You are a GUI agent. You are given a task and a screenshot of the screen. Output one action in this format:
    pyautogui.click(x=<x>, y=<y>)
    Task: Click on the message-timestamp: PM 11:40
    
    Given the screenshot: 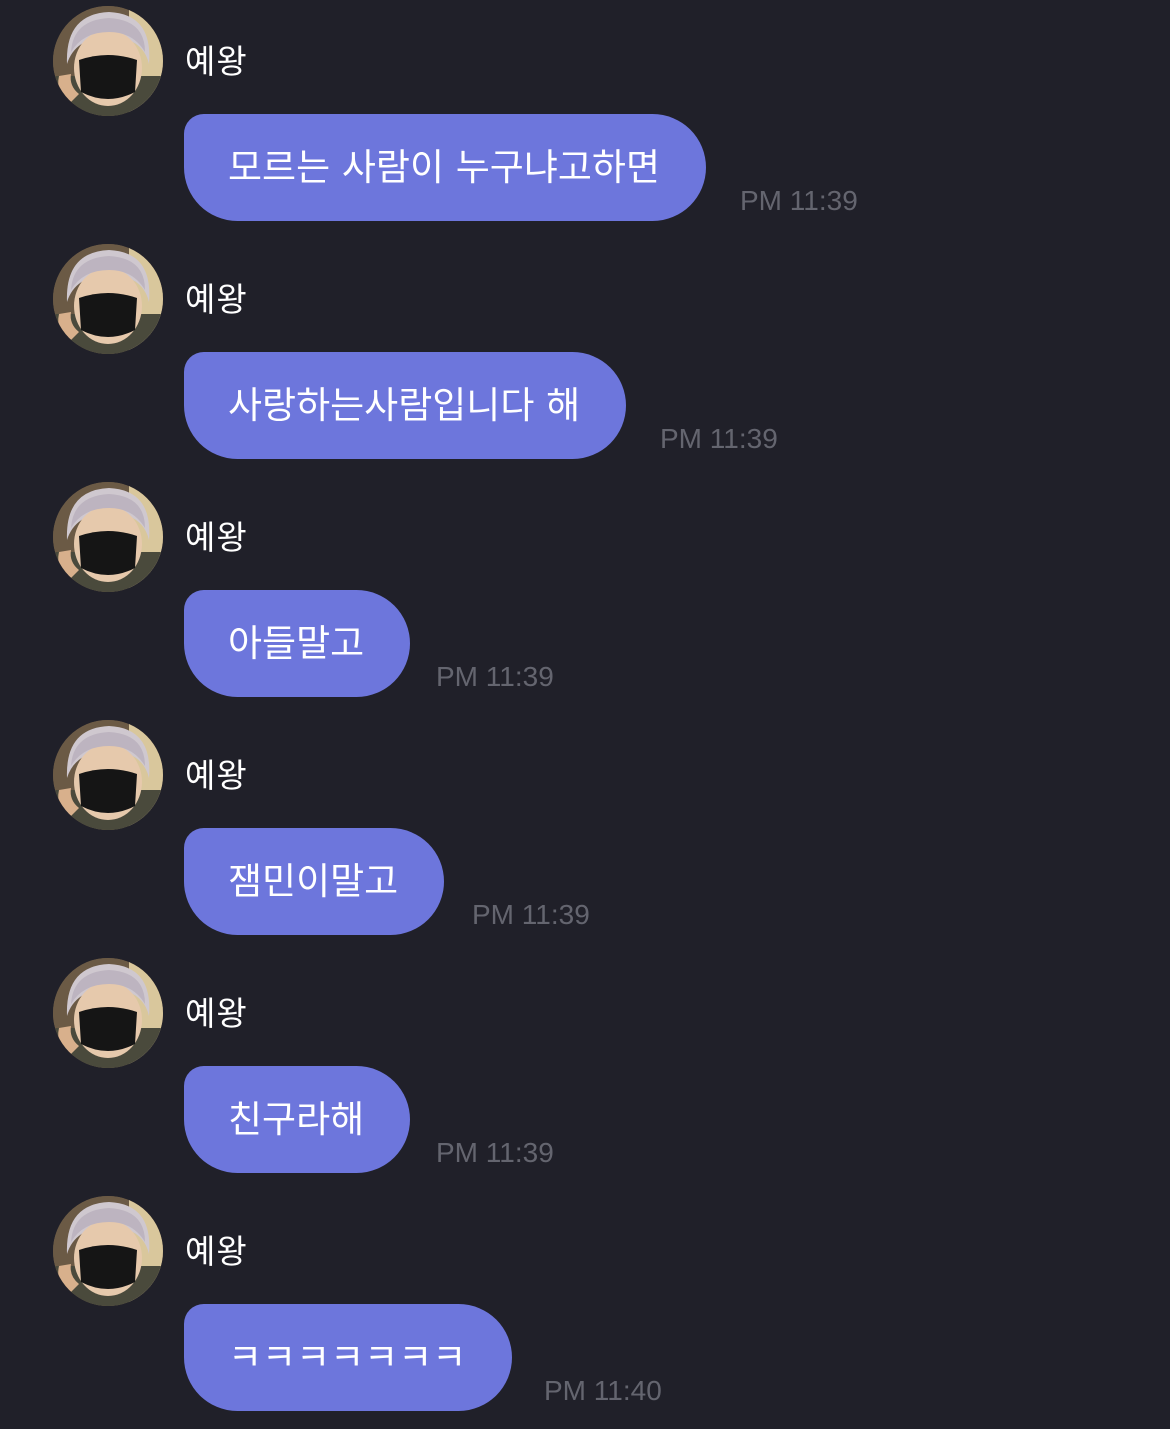 What is the action you would take?
    pyautogui.click(x=603, y=1390)
    